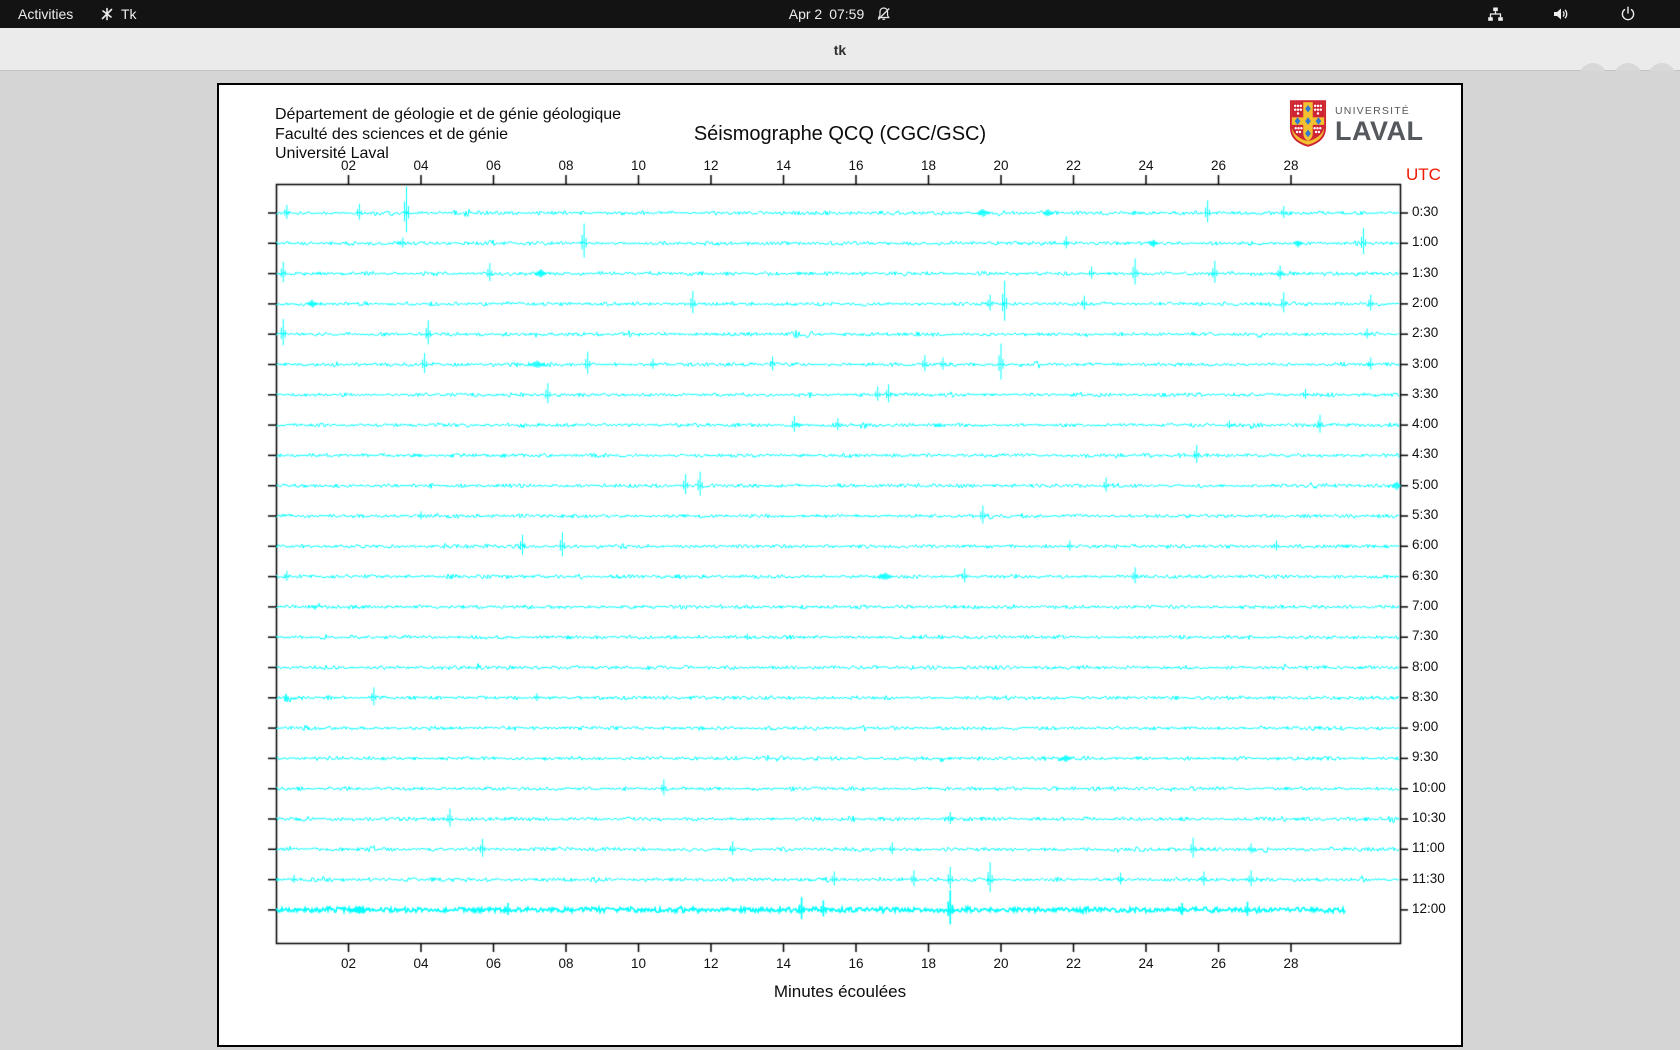 The height and width of the screenshot is (1050, 1680). I want to click on row-time-label: 11:00, so click(1428, 848).